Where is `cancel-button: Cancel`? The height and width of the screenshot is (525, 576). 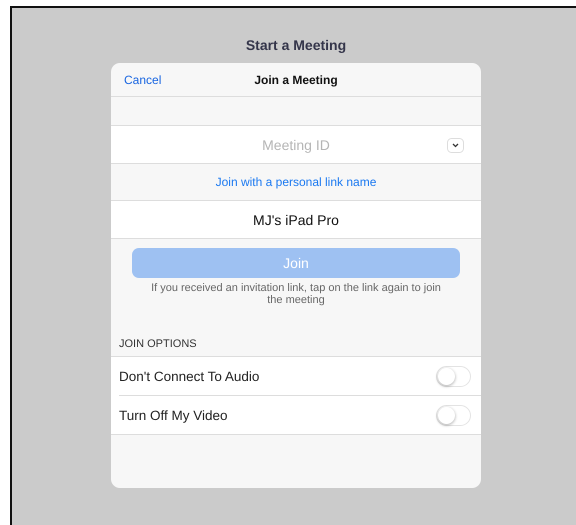 cancel-button: Cancel is located at coordinates (143, 79).